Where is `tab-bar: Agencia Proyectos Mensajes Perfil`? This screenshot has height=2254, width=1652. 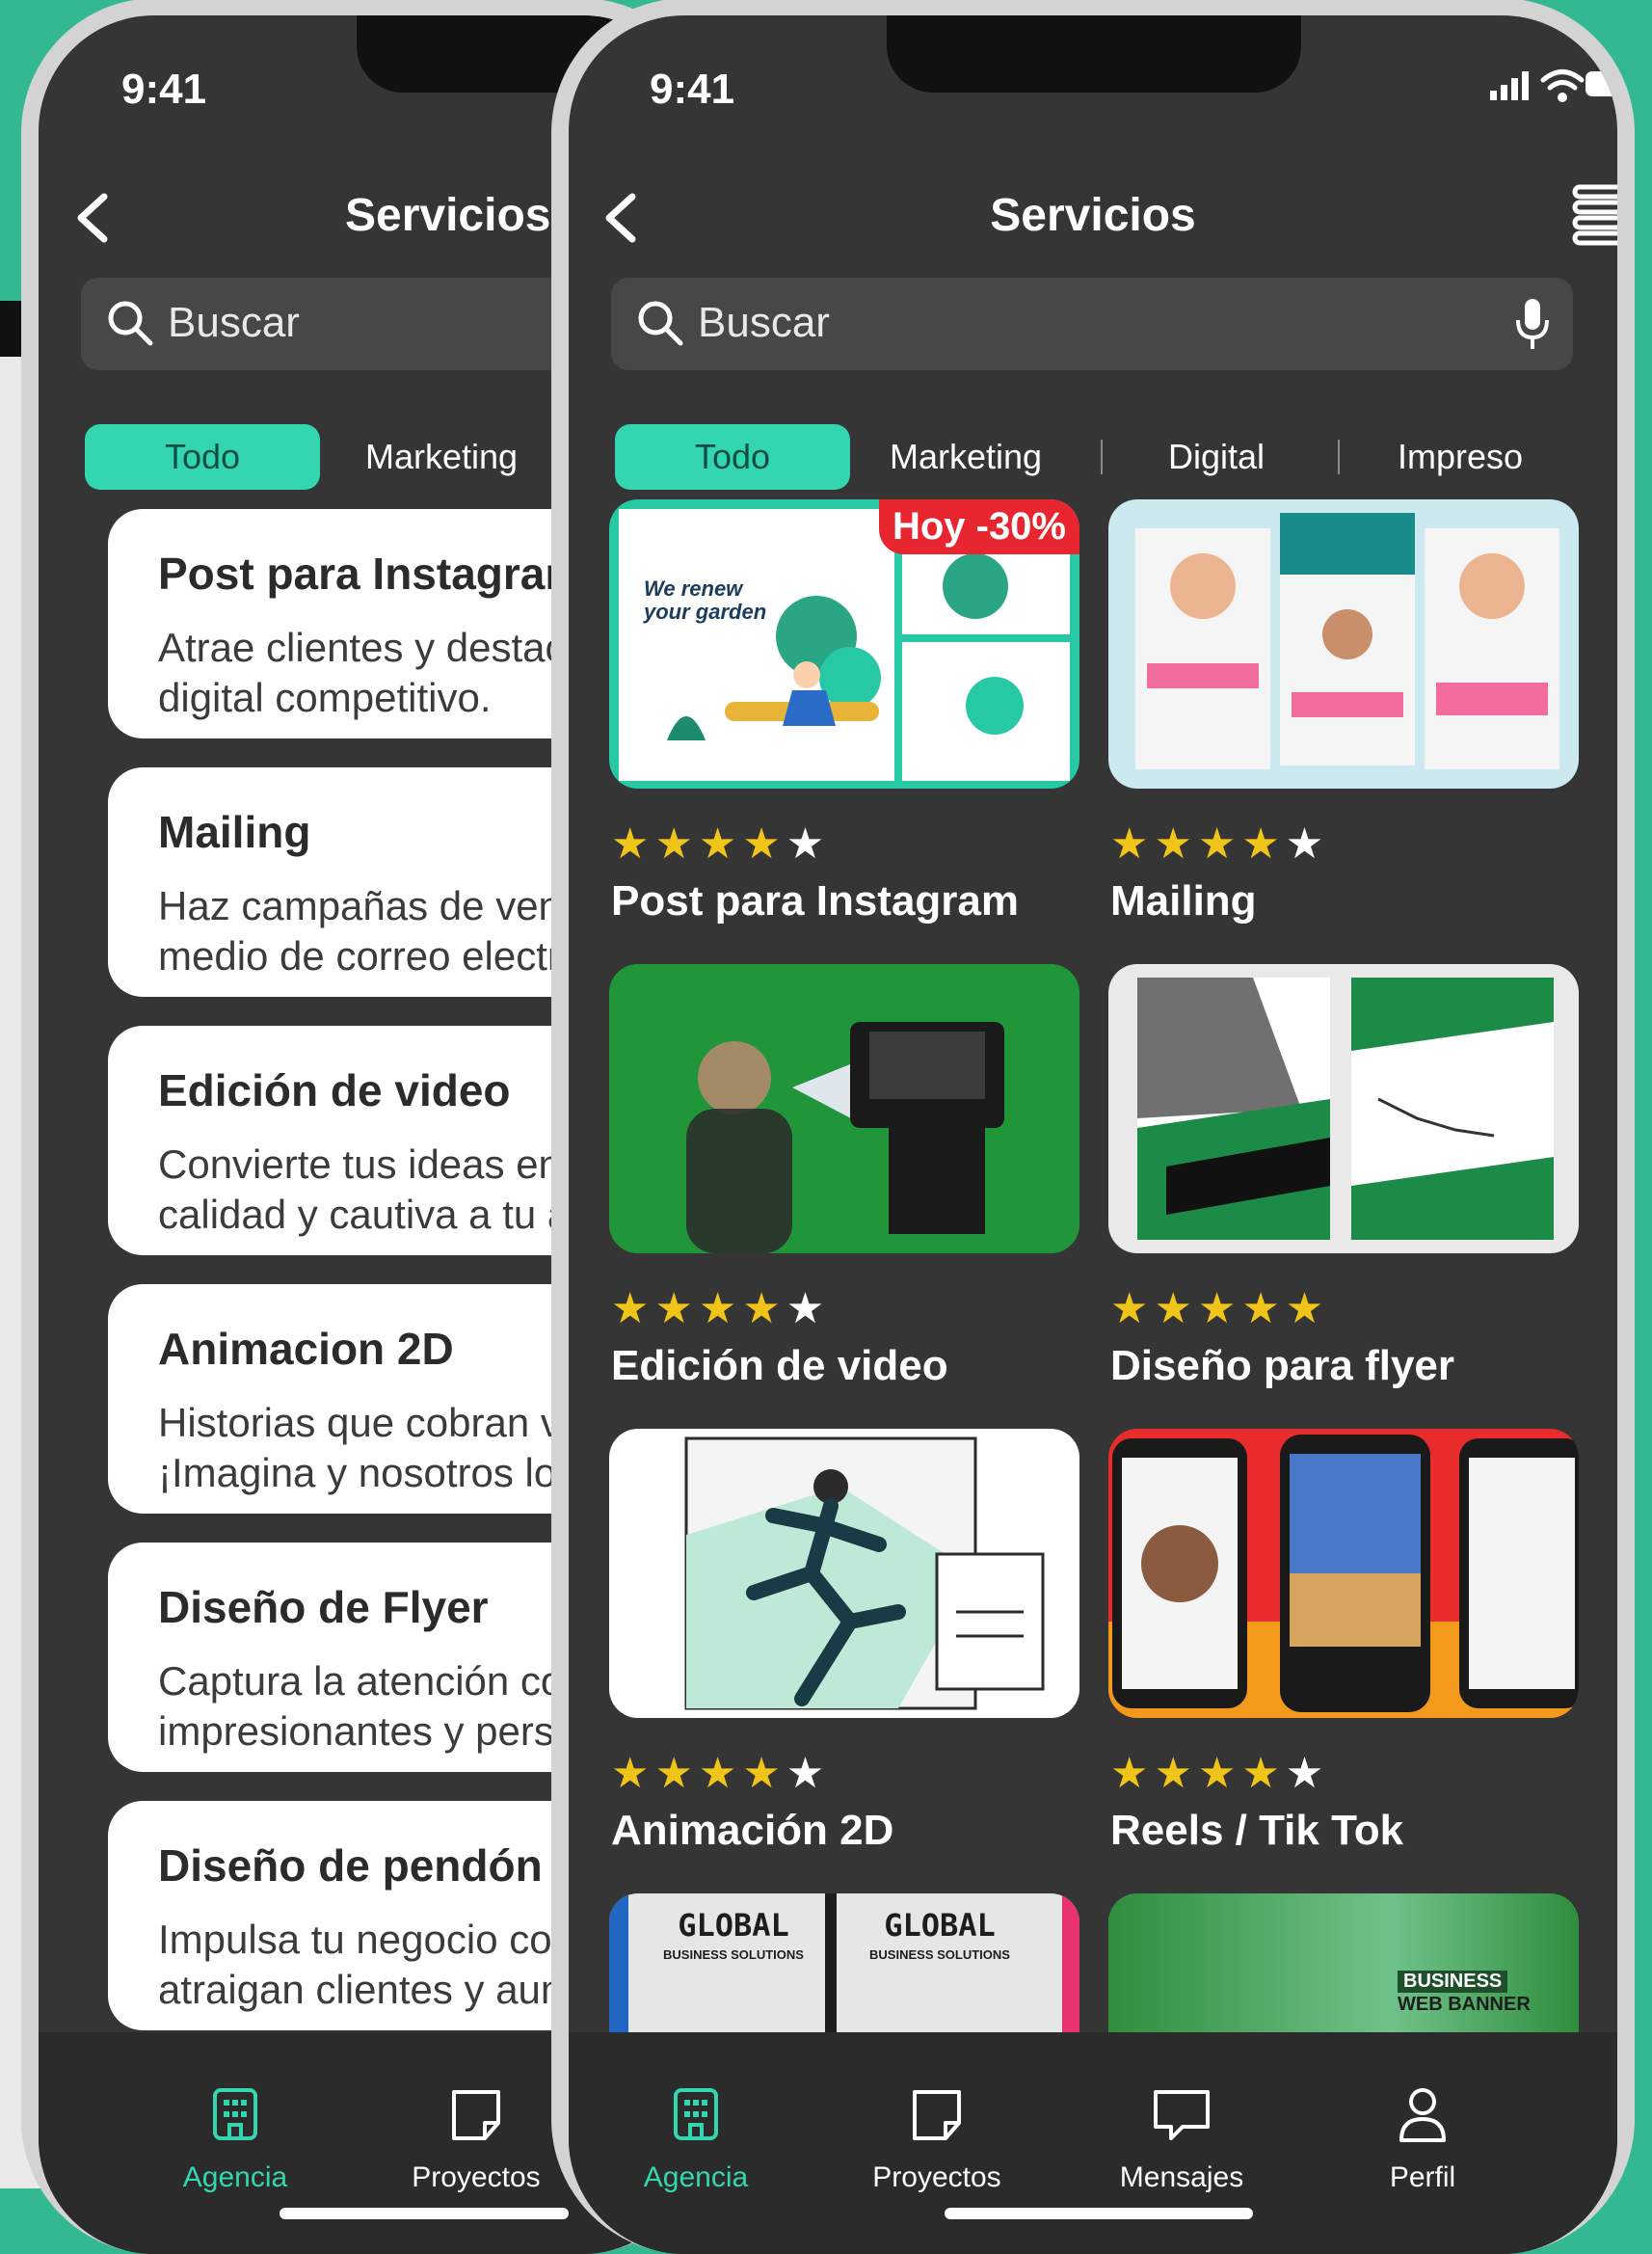 tab-bar: Agencia Proyectos Mensajes Perfil is located at coordinates (1093, 2143).